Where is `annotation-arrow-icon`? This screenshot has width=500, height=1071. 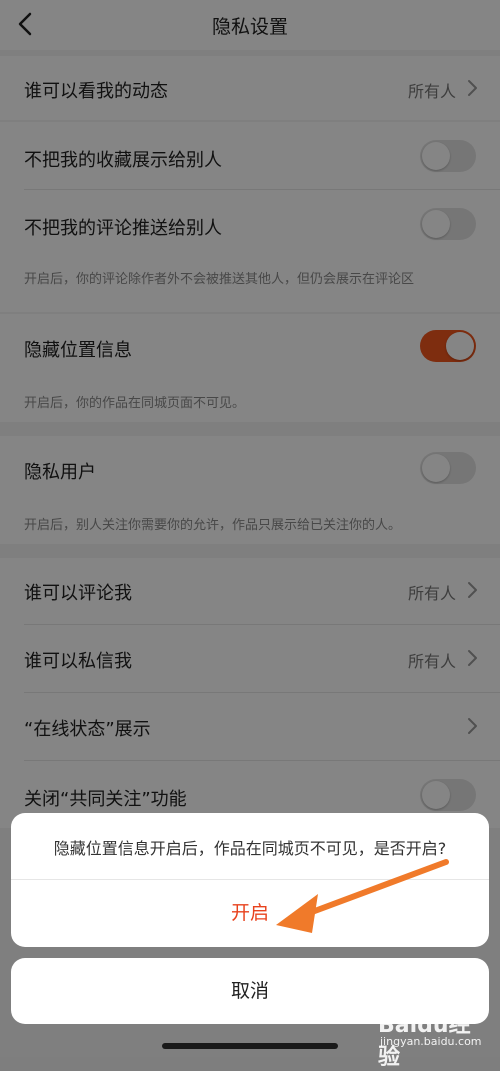 annotation-arrow-icon is located at coordinates (362, 896).